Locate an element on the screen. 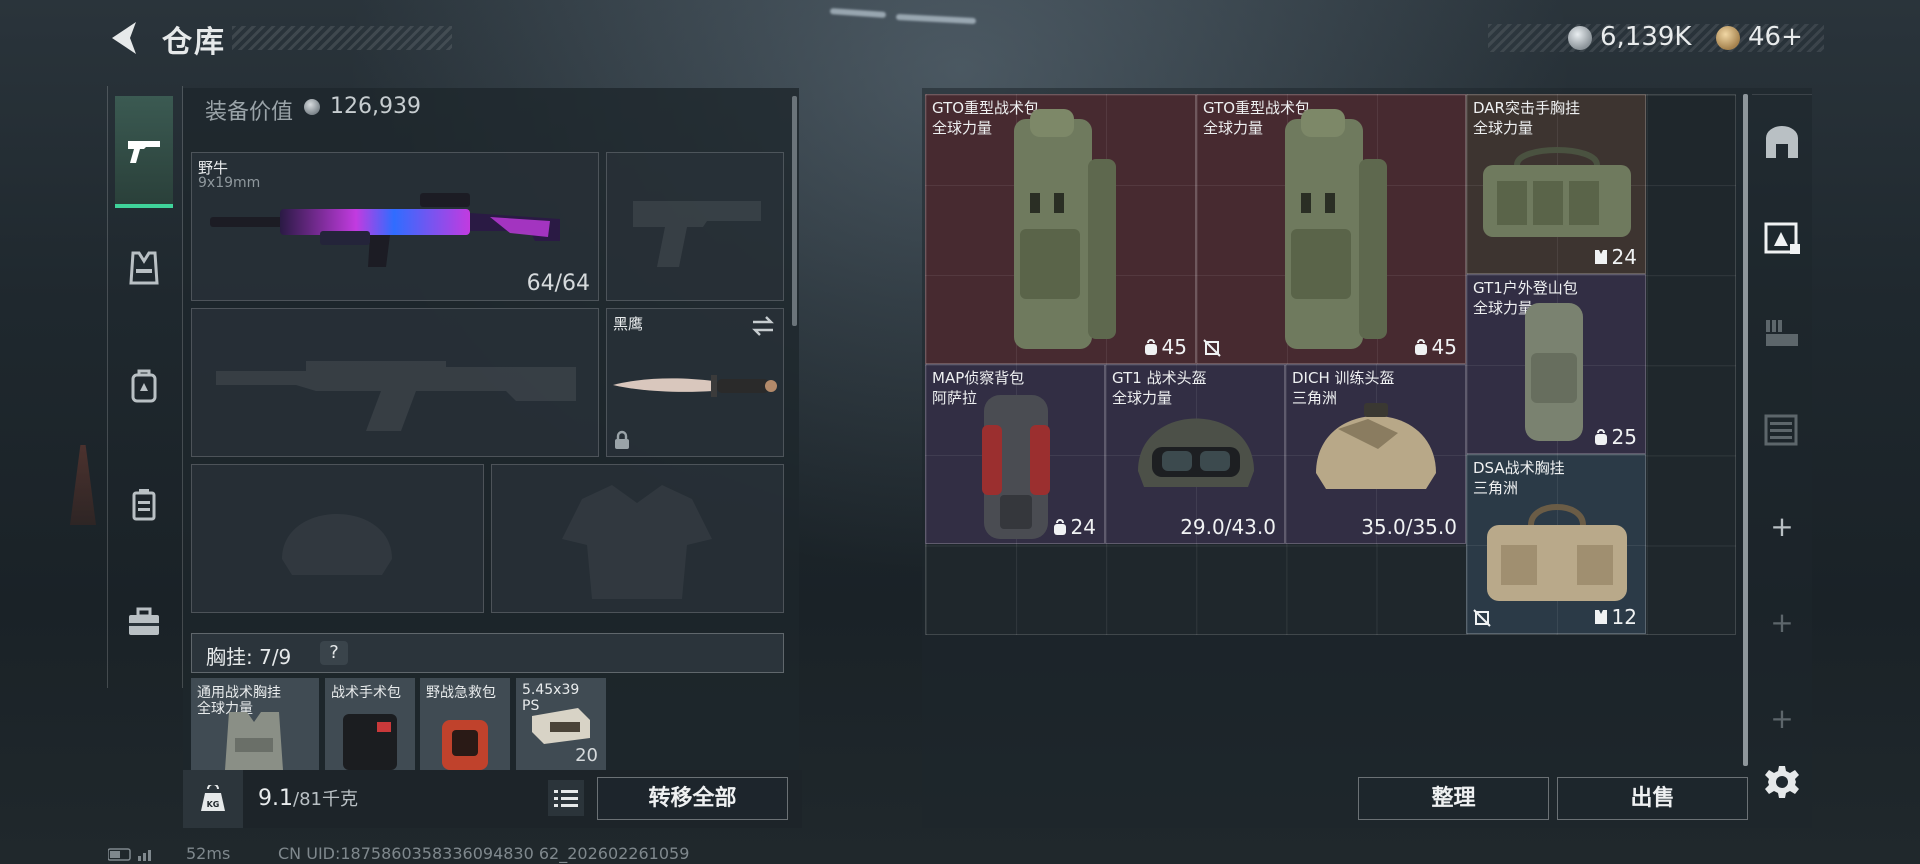 The height and width of the screenshot is (864, 1920). rail-divider is located at coordinates (1782, 94).